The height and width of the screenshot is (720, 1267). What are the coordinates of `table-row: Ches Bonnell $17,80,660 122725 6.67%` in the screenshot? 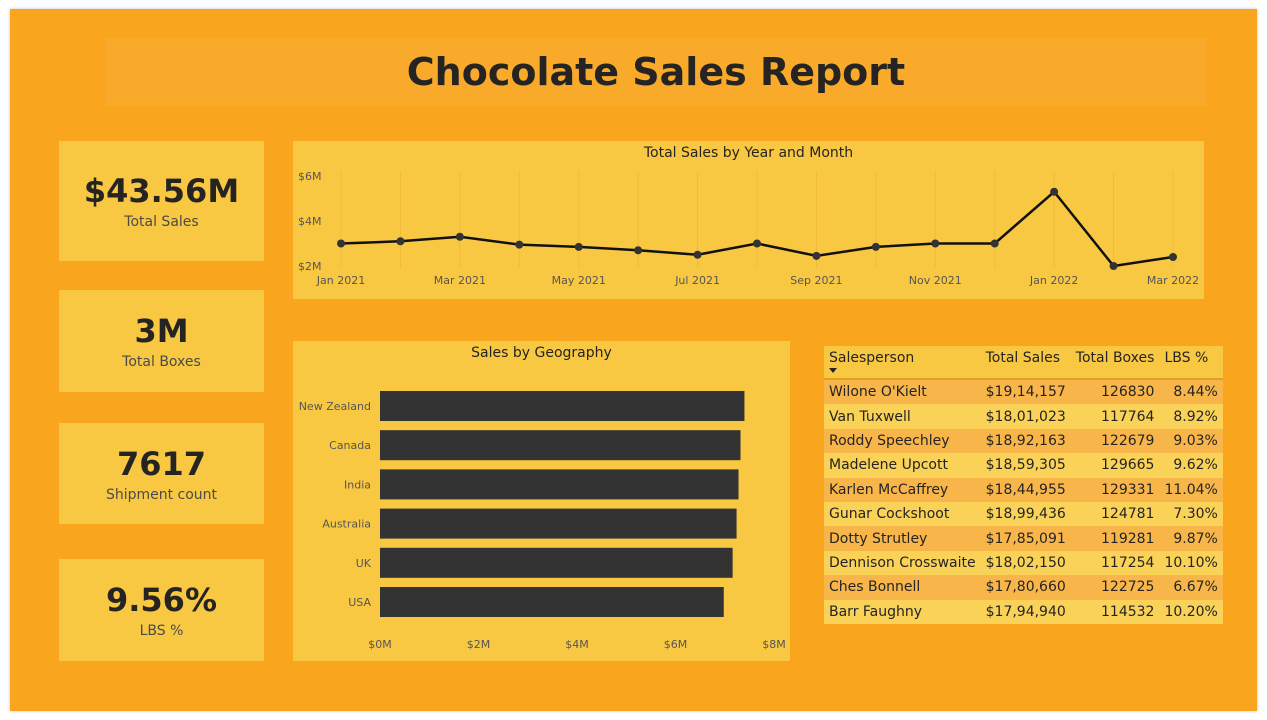 It's located at (1023, 587).